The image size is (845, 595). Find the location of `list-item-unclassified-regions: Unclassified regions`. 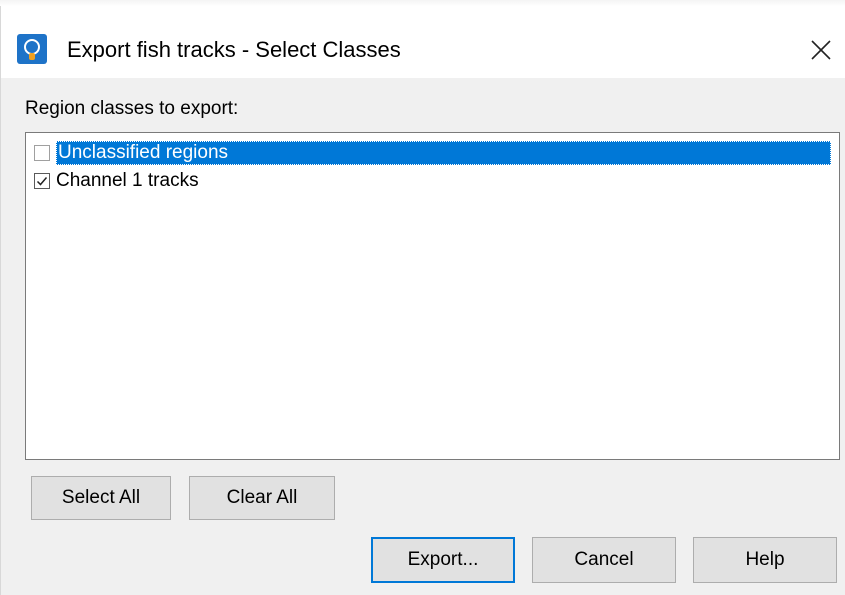

list-item-unclassified-regions: Unclassified regions is located at coordinates (432, 153).